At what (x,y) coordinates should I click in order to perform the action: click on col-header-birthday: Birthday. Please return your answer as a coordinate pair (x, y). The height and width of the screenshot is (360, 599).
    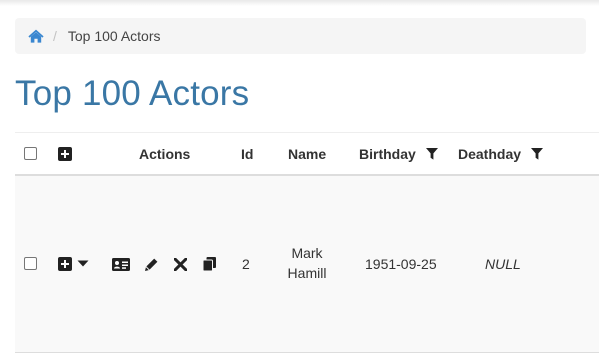
    Looking at the image, I should click on (387, 154).